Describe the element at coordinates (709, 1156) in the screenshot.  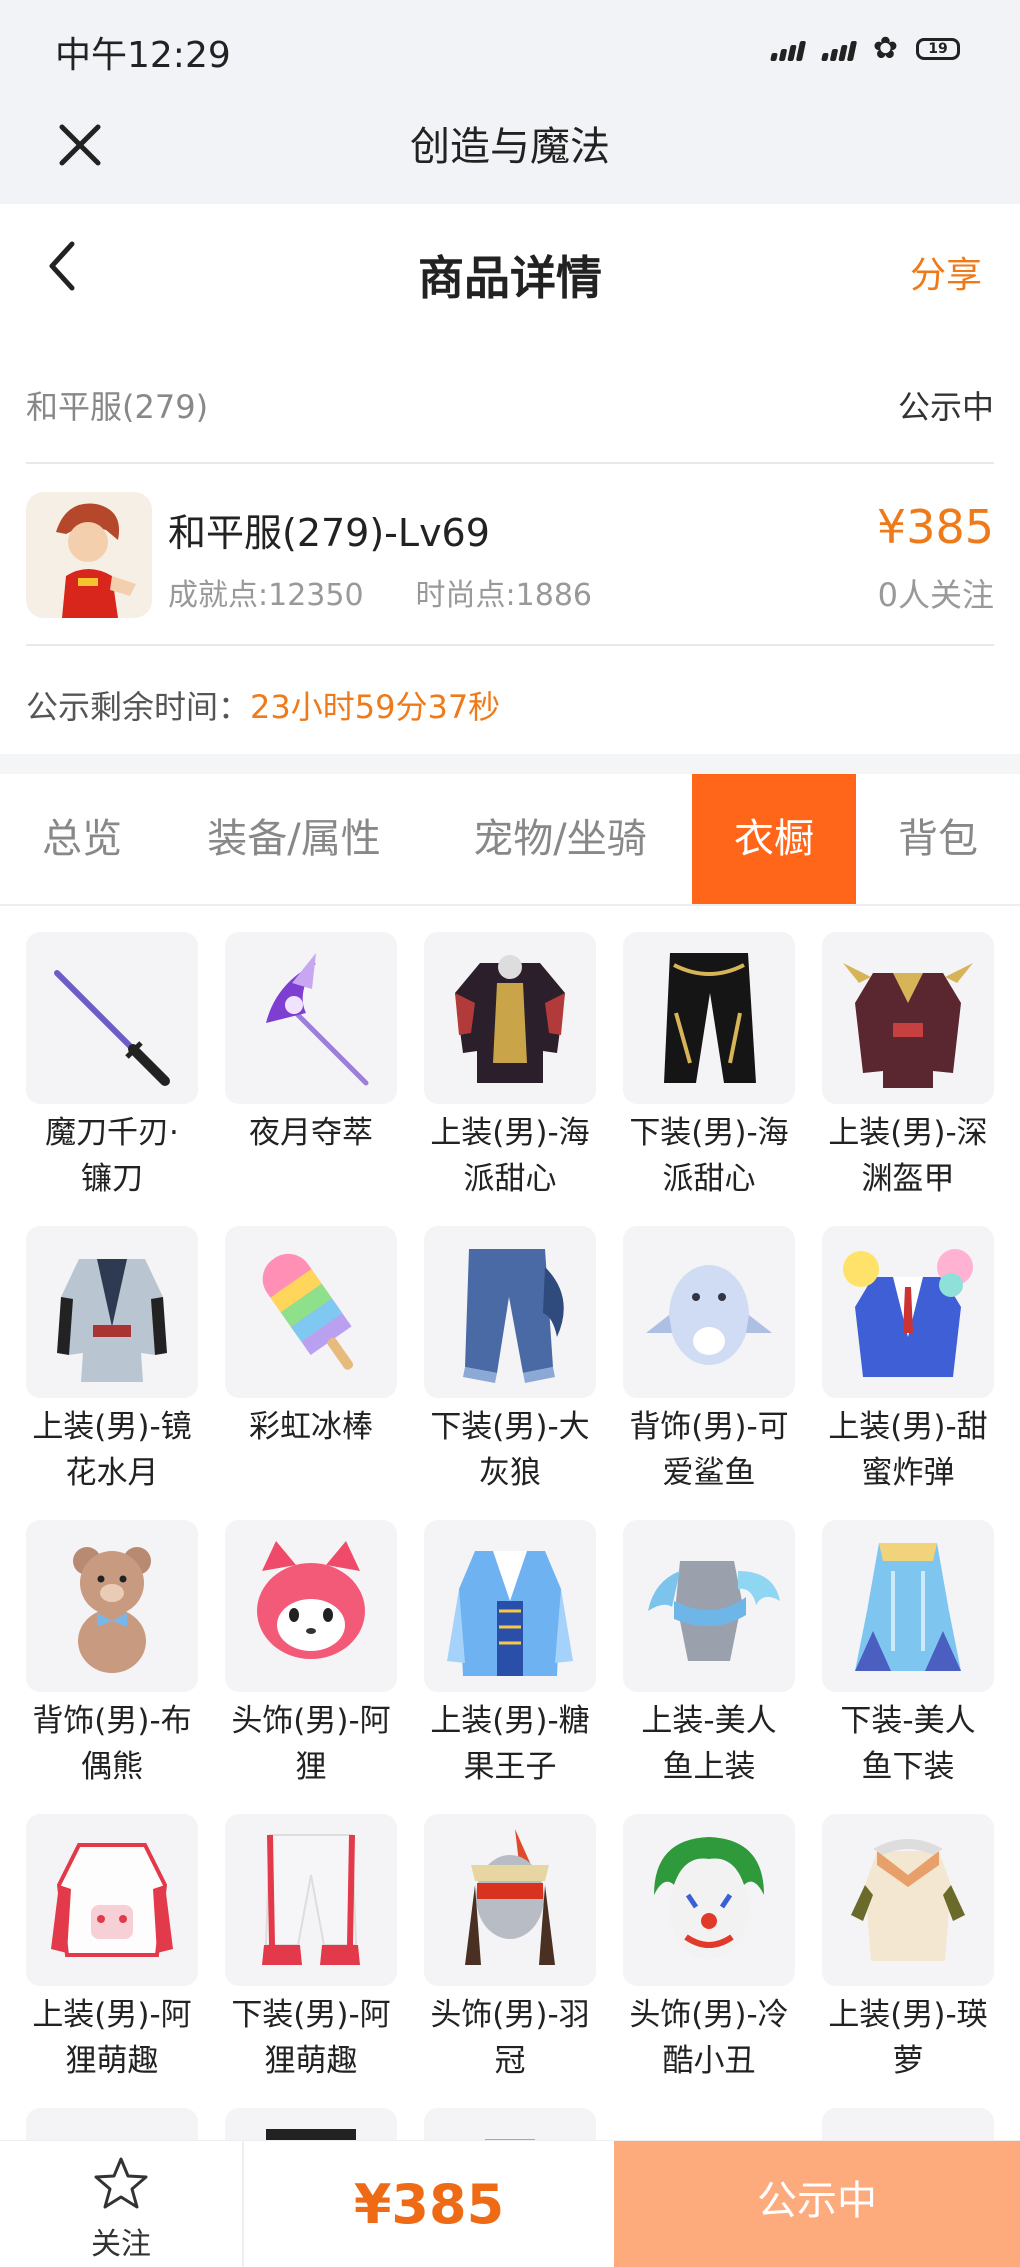
I see `item-name: 下装(男)-海 派甜心` at that location.